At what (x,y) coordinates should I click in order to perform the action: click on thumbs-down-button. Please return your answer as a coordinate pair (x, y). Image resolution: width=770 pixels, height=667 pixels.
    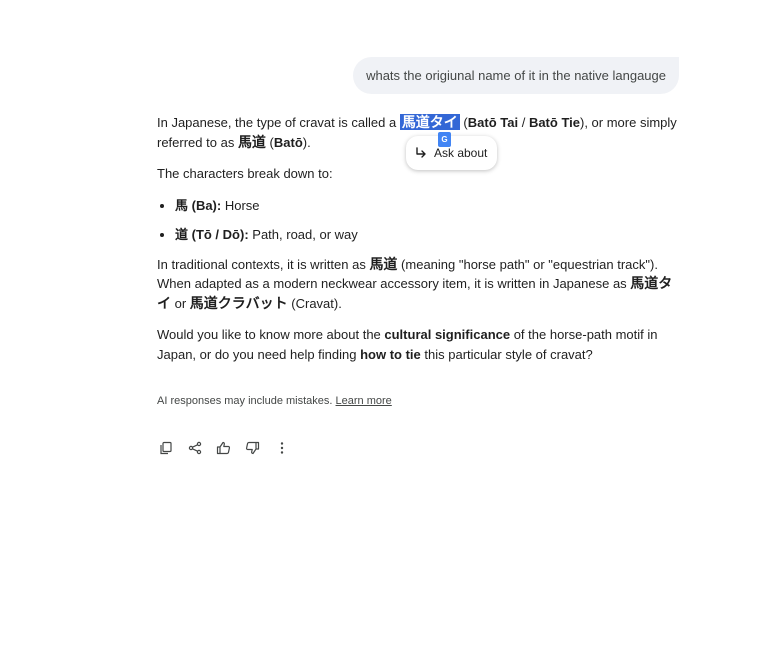
    Looking at the image, I should click on (252, 448).